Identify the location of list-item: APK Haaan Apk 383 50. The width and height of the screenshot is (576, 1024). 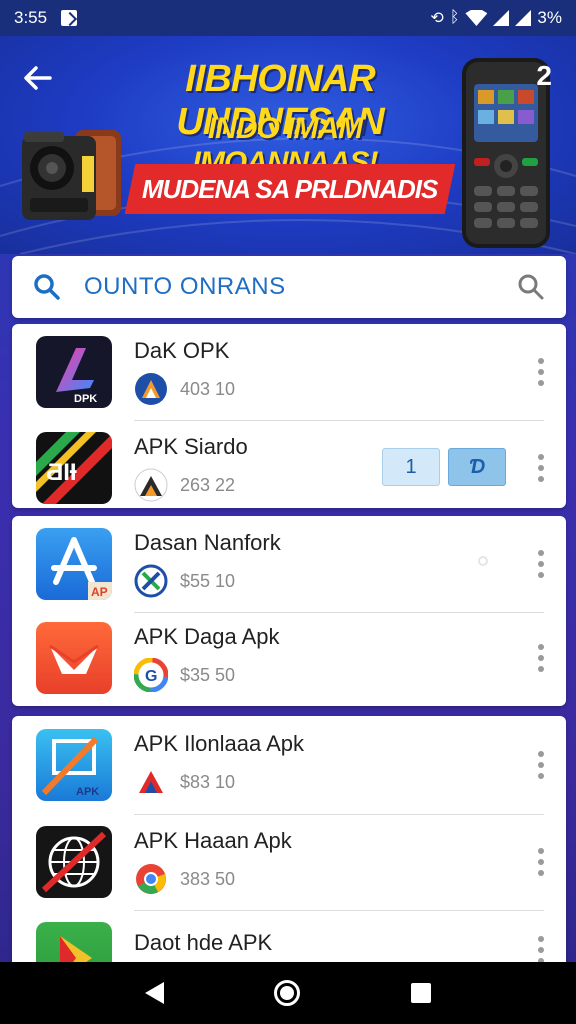
(289, 862).